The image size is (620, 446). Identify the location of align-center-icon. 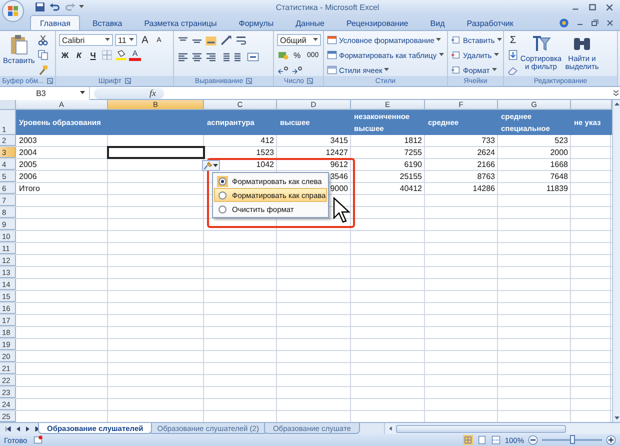
(197, 57).